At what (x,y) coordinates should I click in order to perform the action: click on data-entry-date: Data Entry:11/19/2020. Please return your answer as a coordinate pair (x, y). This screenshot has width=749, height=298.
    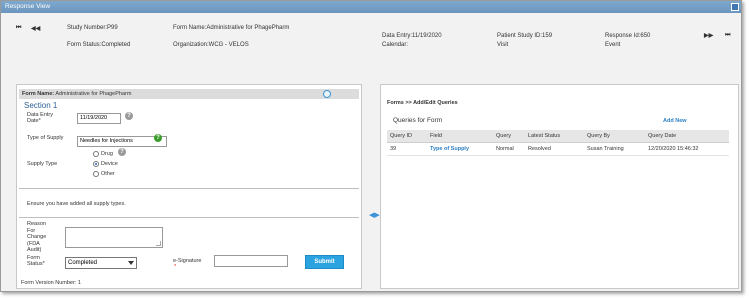
    Looking at the image, I should click on (412, 36).